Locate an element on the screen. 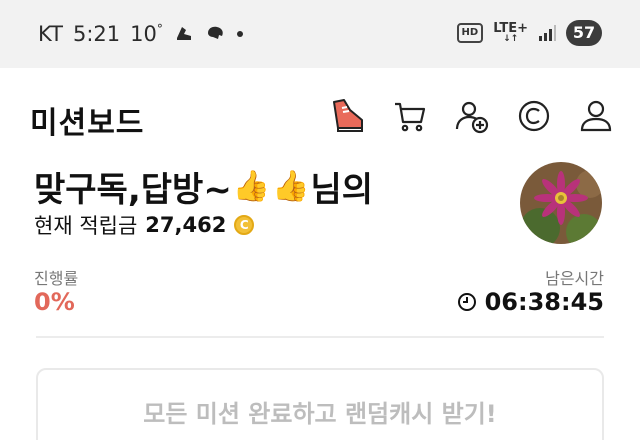 Image resolution: width=640 pixels, height=440 pixels. status-left: KT 5:21 10° is located at coordinates (140, 34).